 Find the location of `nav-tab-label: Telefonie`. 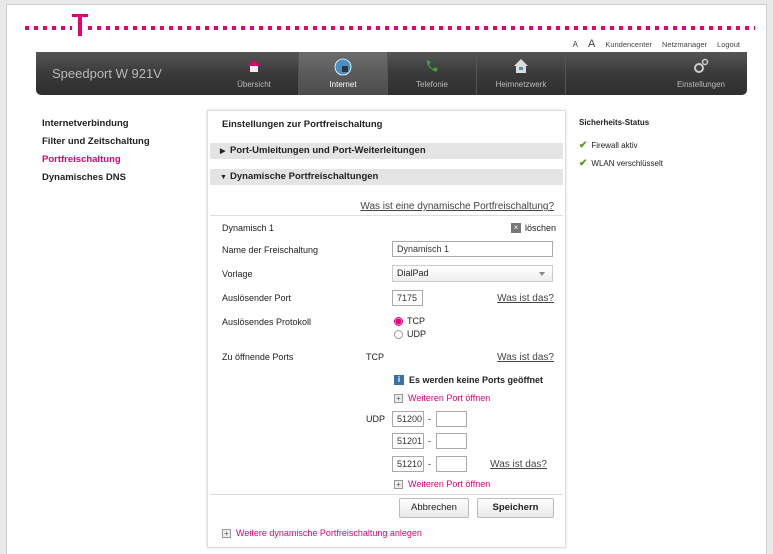

nav-tab-label: Telefonie is located at coordinates (432, 84).